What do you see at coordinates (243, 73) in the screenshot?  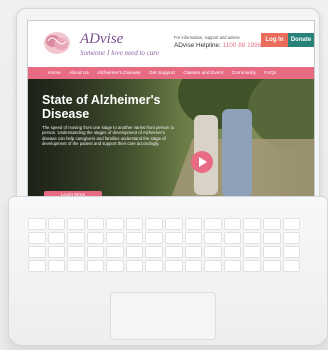 I see `nav-item-community: Community` at bounding box center [243, 73].